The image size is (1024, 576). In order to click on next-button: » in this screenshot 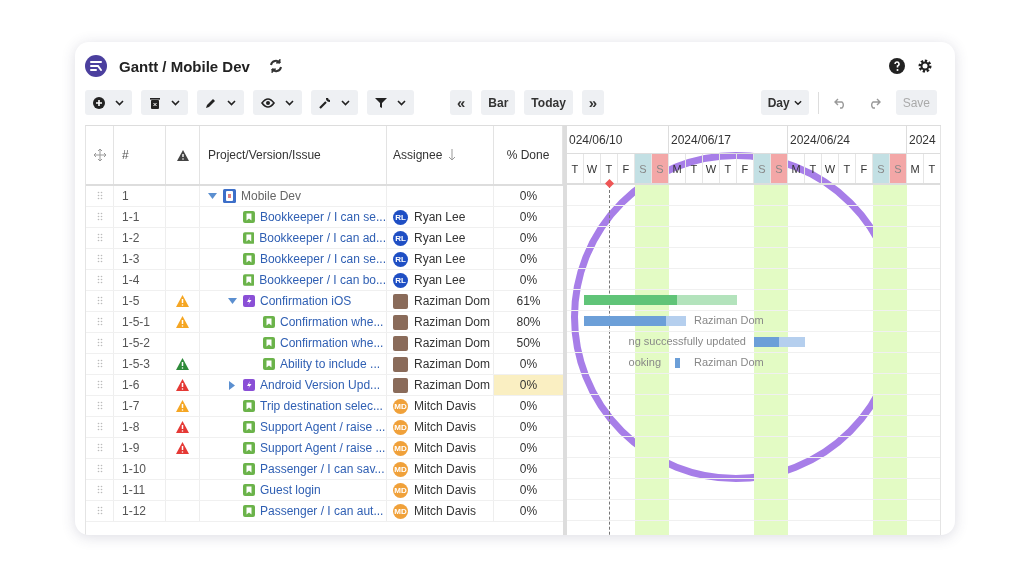, I will do `click(593, 102)`.